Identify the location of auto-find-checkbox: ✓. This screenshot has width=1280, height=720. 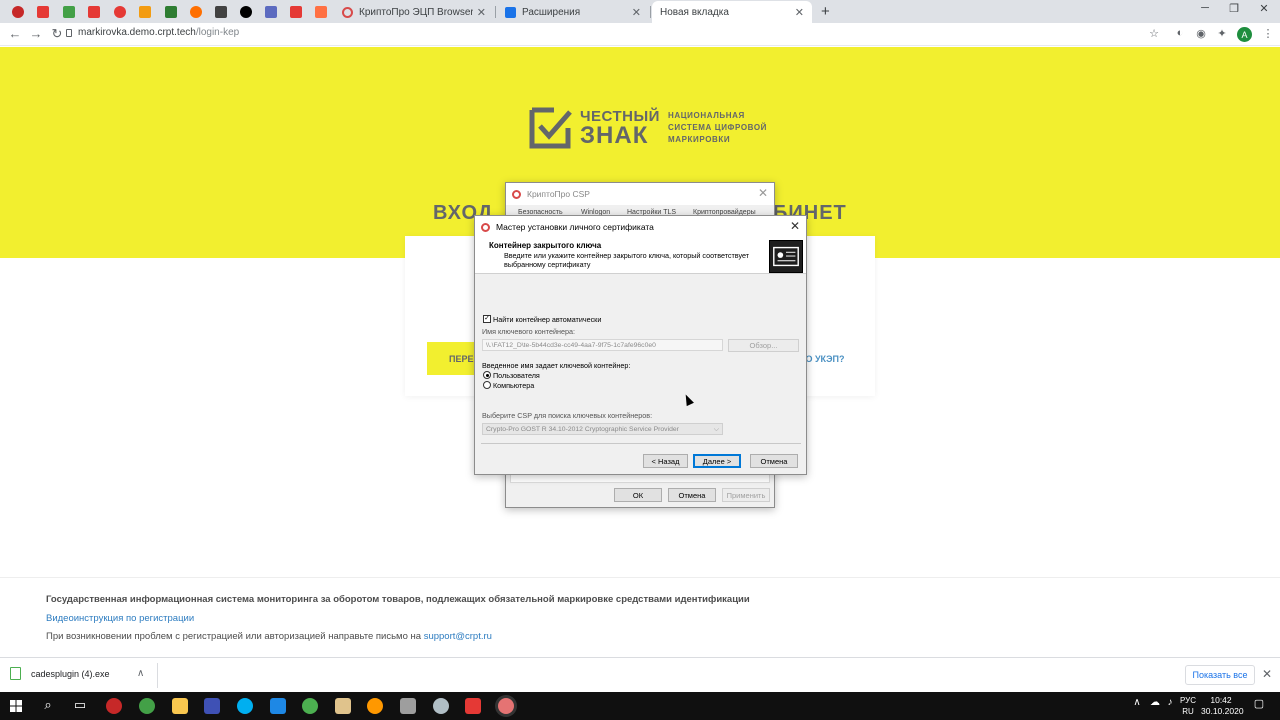
(487, 319).